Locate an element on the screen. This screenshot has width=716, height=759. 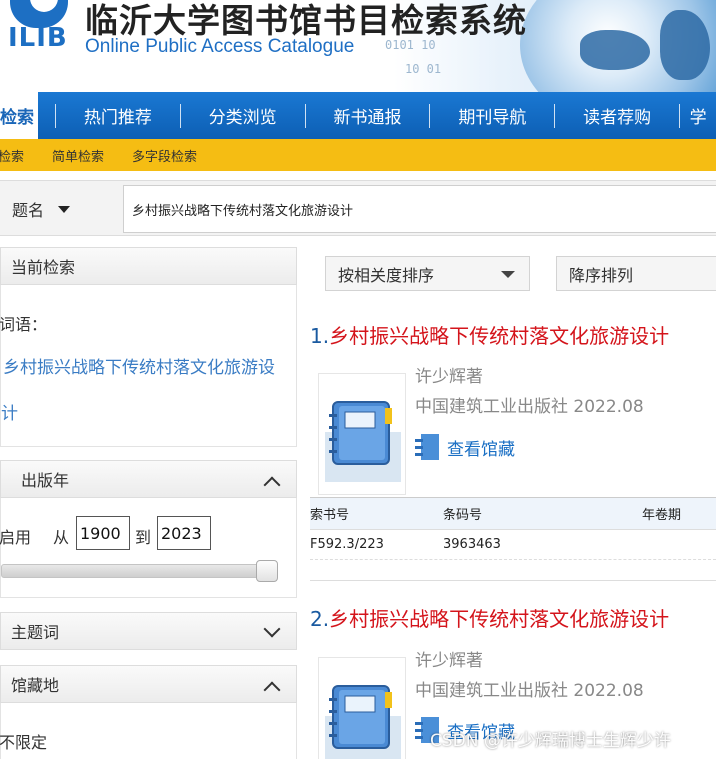
holdings-icon is located at coordinates (428, 447).